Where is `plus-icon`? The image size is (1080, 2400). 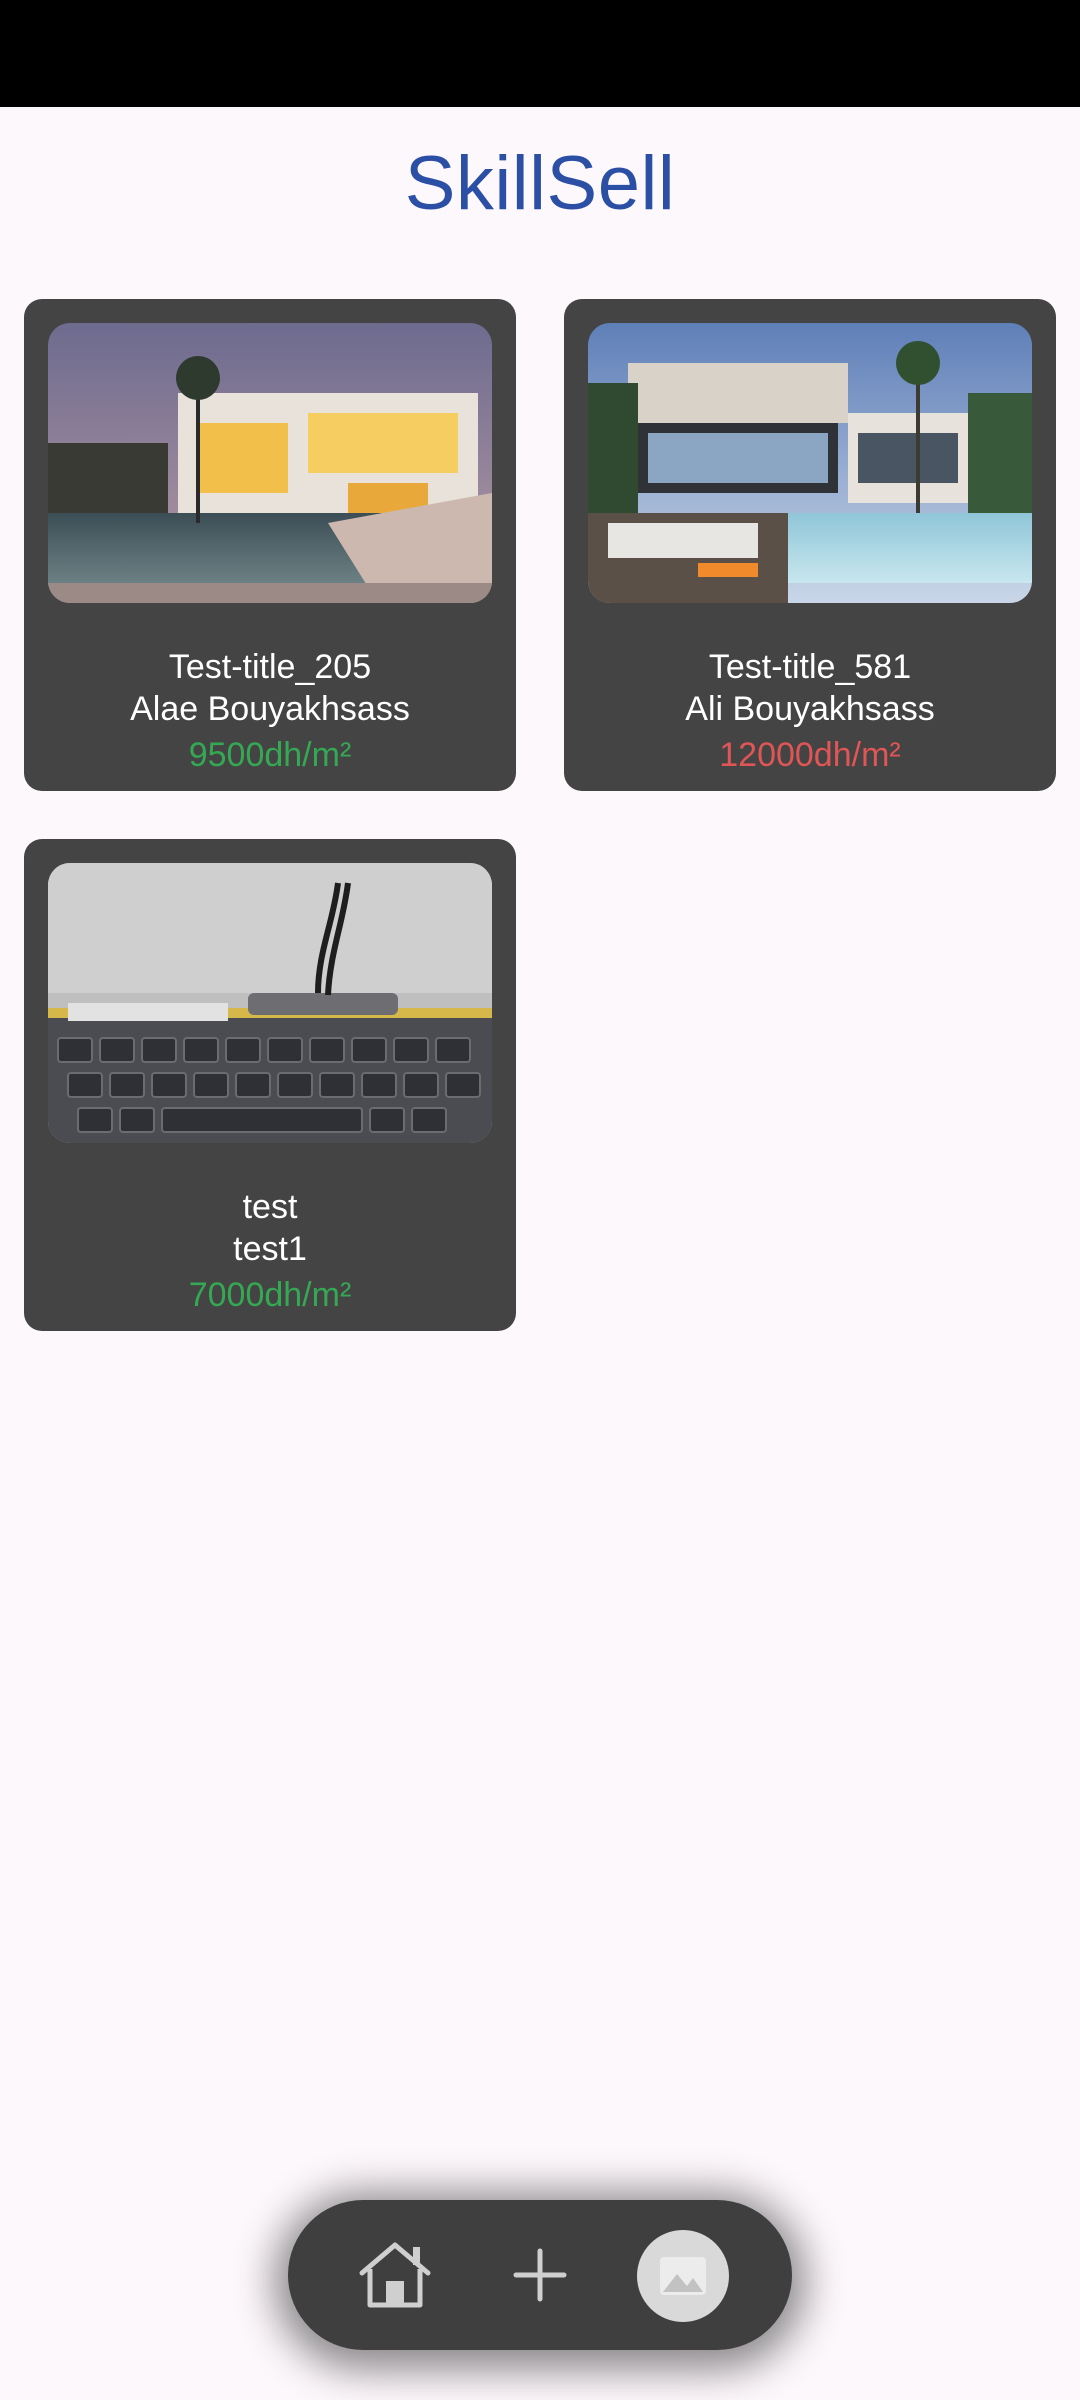
plus-icon is located at coordinates (540, 2275).